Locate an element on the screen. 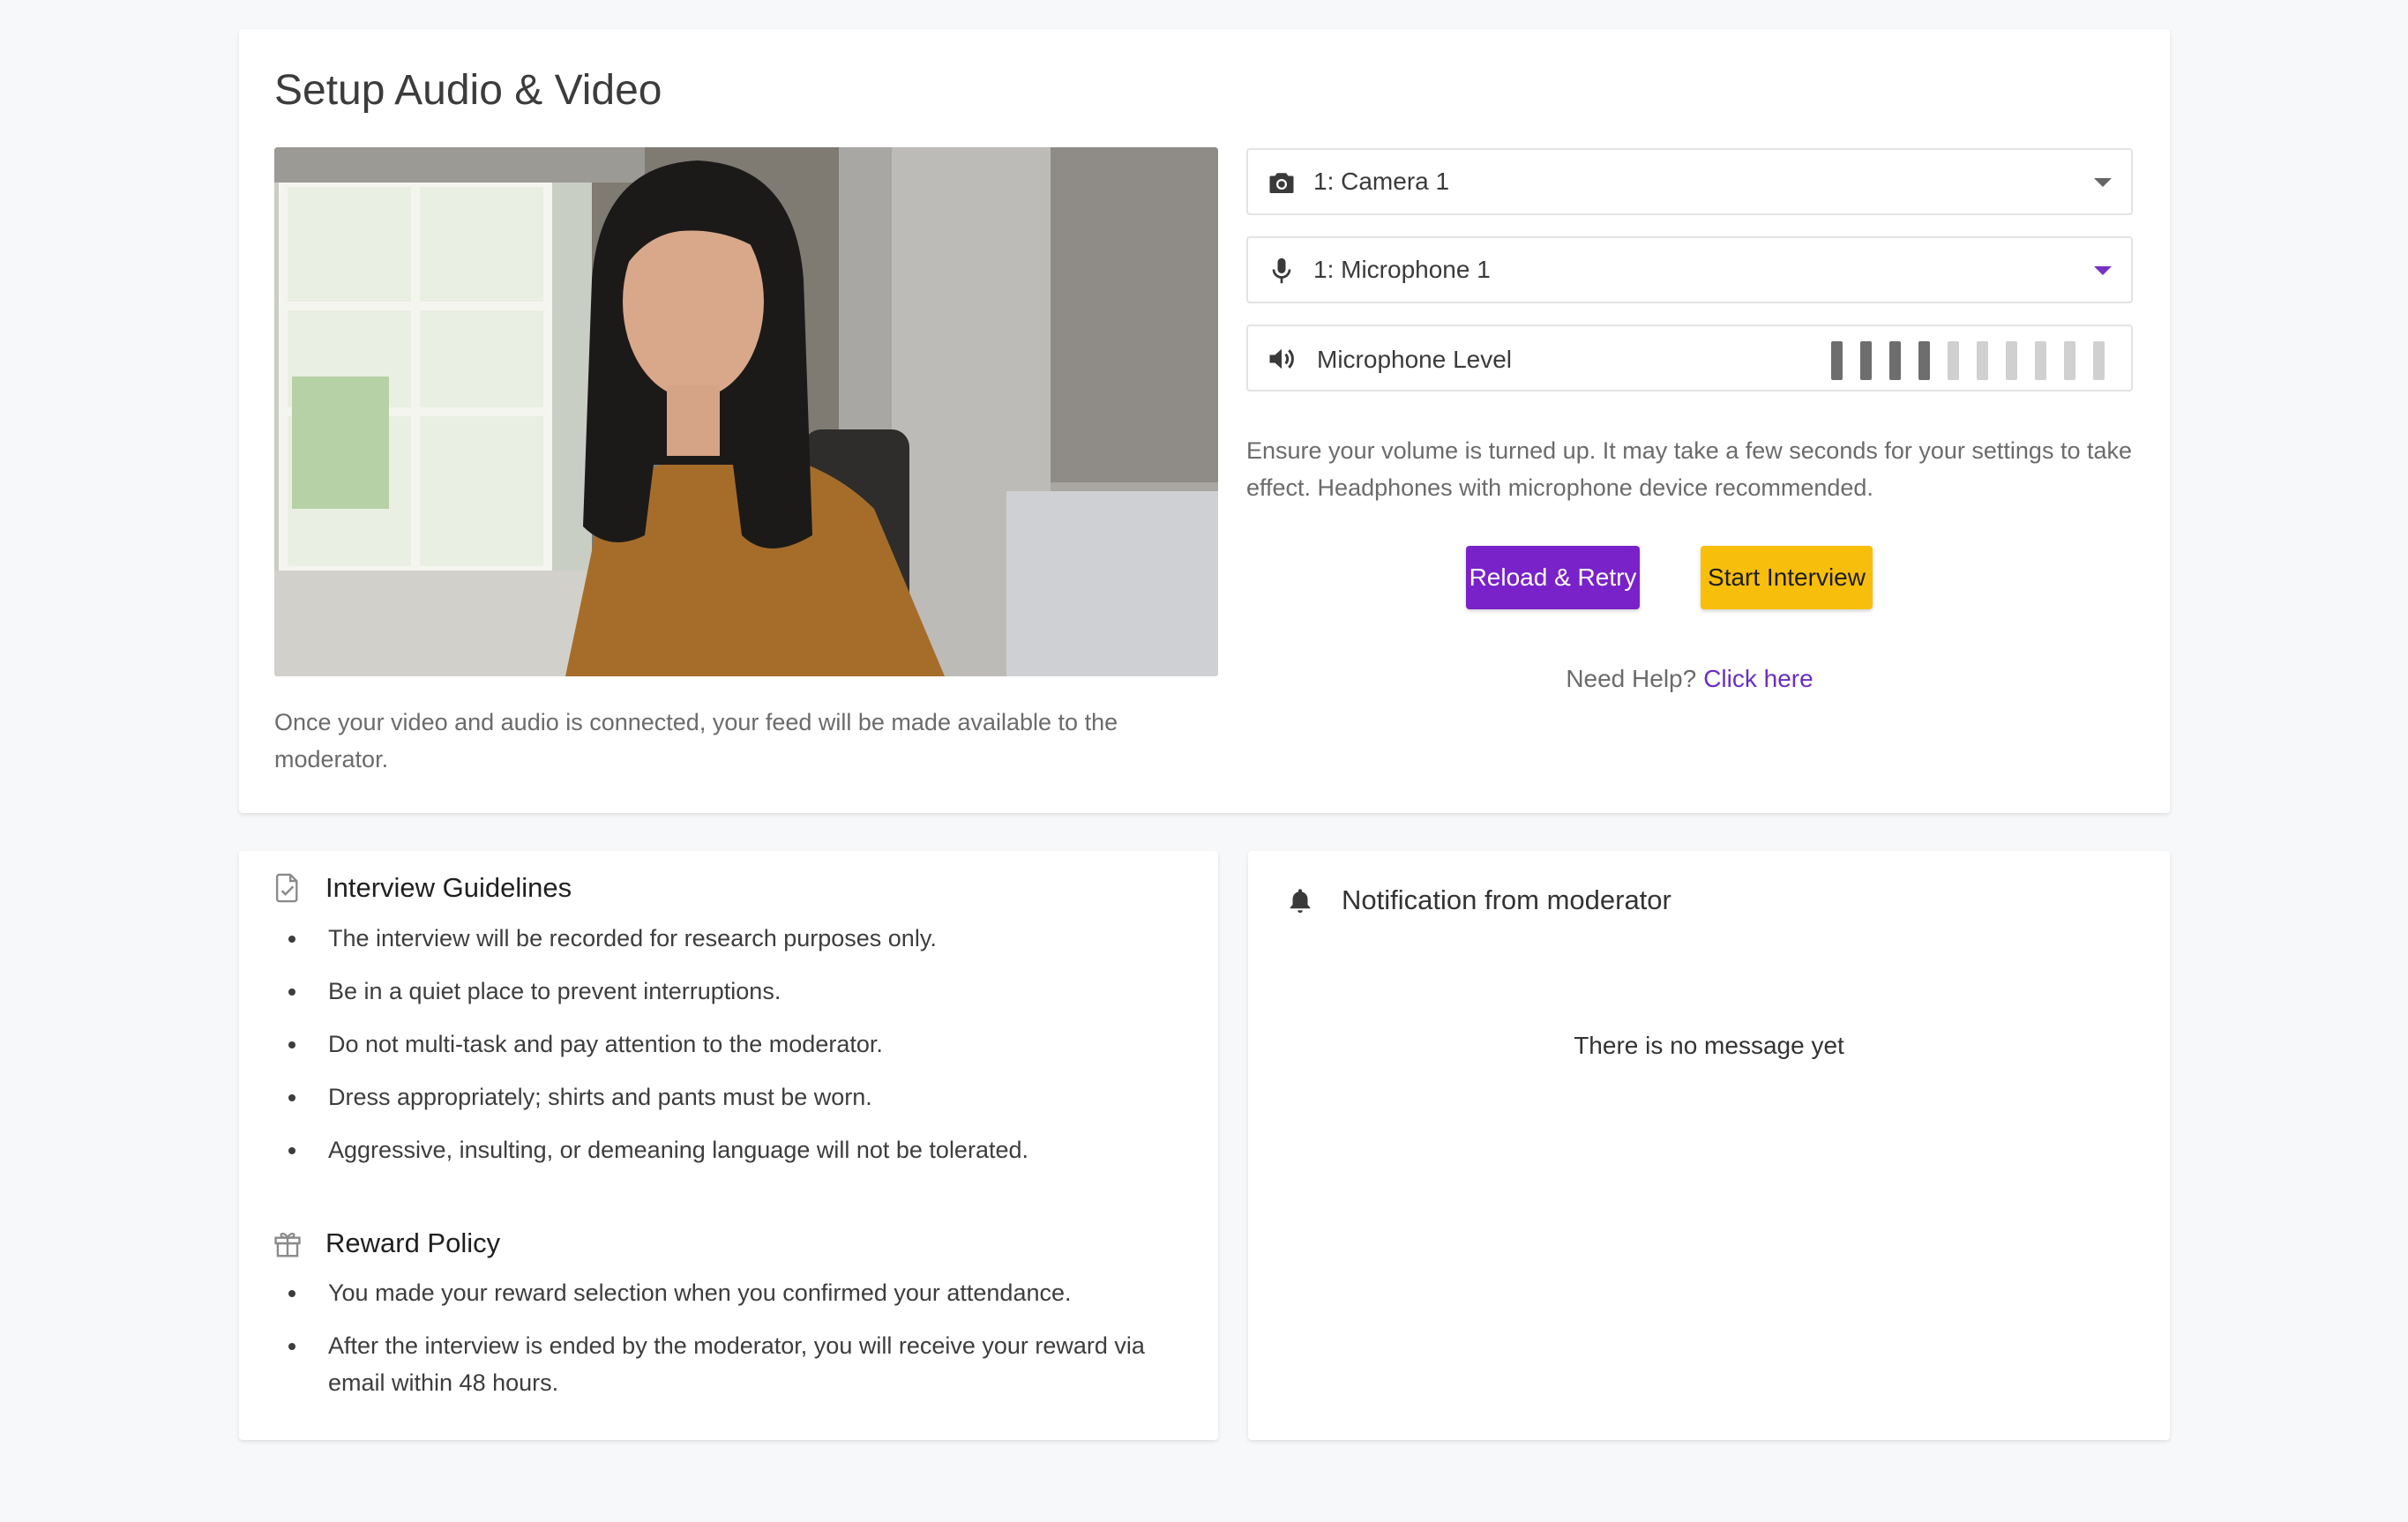 Image resolution: width=2408 pixels, height=1522 pixels. video-preview is located at coordinates (746, 412).